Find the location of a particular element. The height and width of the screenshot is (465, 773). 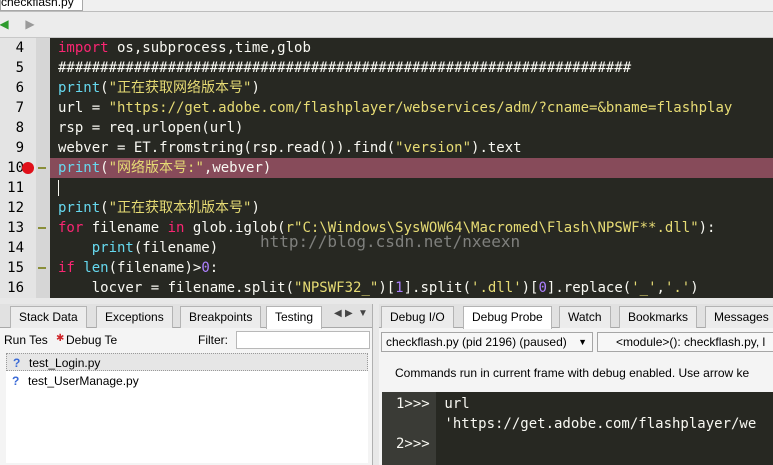

test-tree: ? test_Login.py ? test_UserManage.py is located at coordinates (187, 408).